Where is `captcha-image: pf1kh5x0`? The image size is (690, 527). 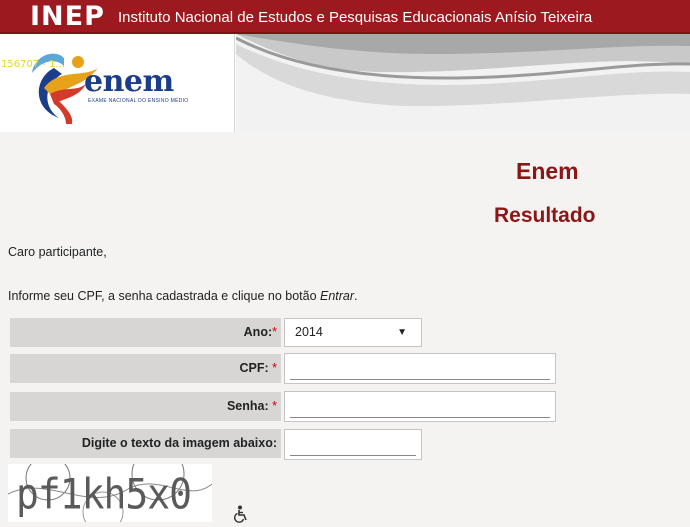
captcha-image: pf1kh5x0 is located at coordinates (110, 493).